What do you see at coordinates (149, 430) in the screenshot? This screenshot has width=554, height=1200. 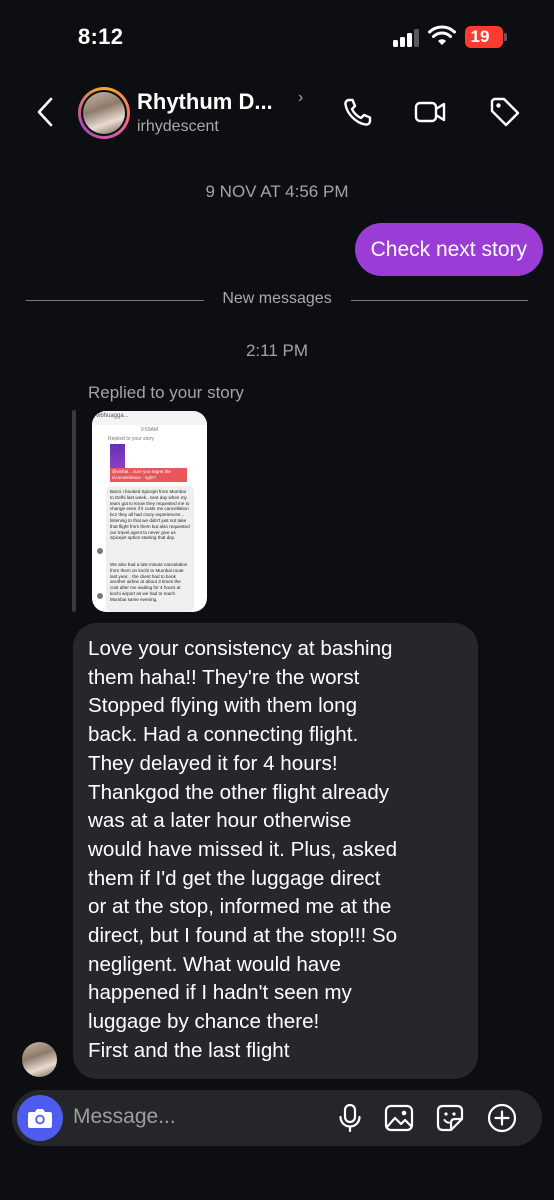 I see `story-time: 9:59AM` at bounding box center [149, 430].